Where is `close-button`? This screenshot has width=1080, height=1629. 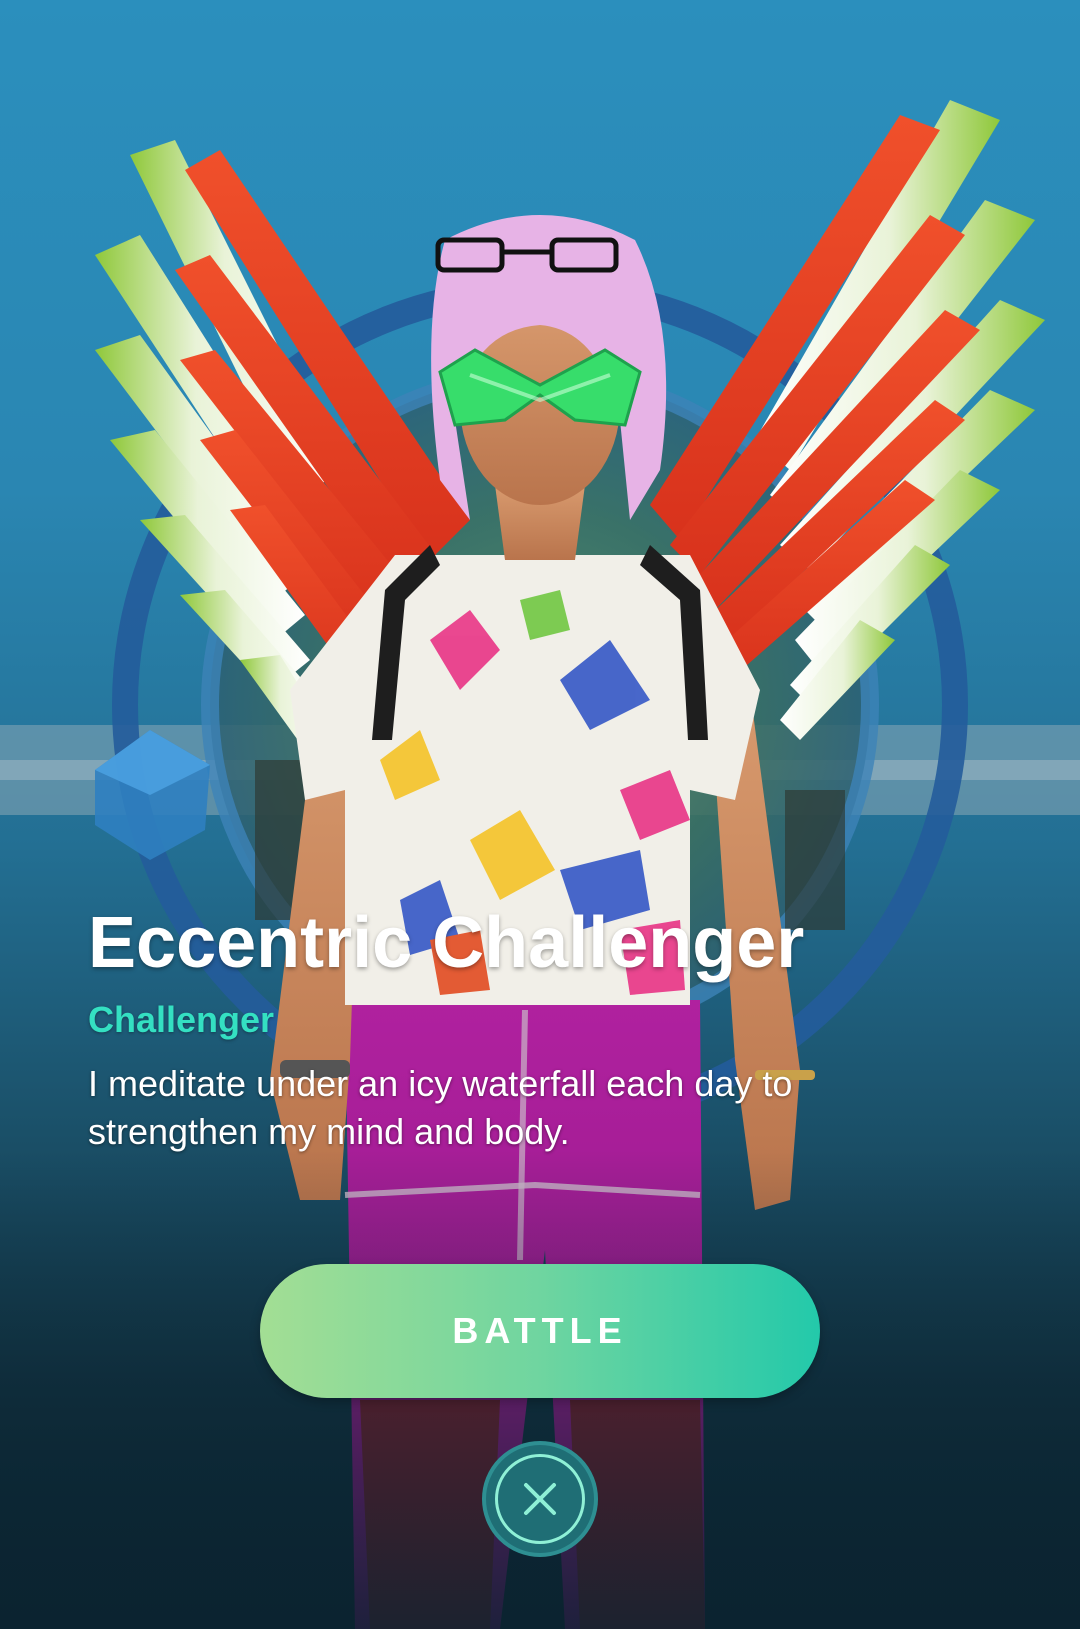 close-button is located at coordinates (540, 1499).